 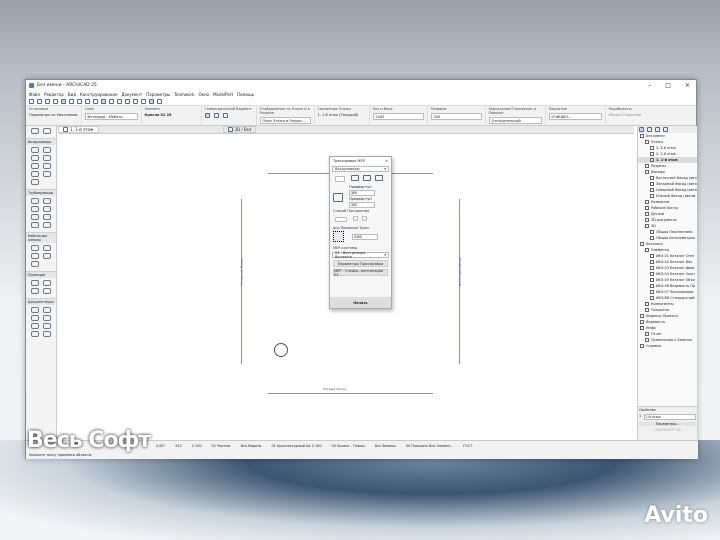 What do you see at coordinates (160, 446) in the screenshot?
I see `status-select: 0,00°` at bounding box center [160, 446].